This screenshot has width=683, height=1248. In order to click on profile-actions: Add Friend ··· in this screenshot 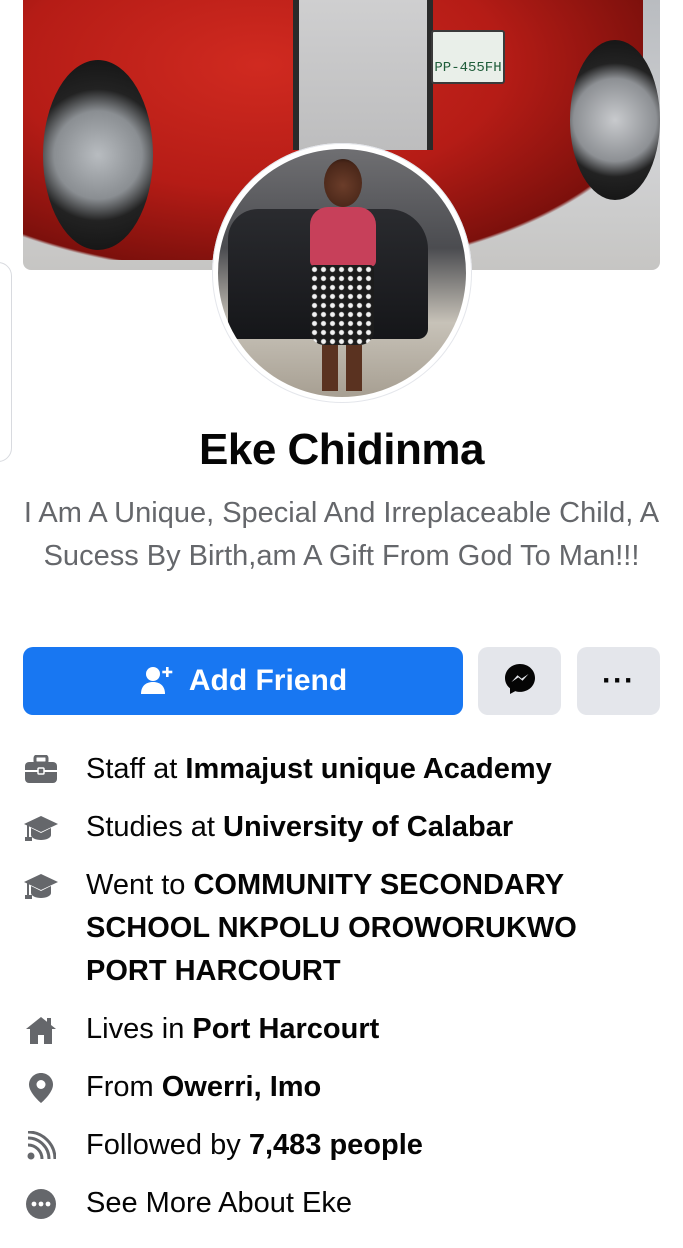, I will do `click(341, 681)`.